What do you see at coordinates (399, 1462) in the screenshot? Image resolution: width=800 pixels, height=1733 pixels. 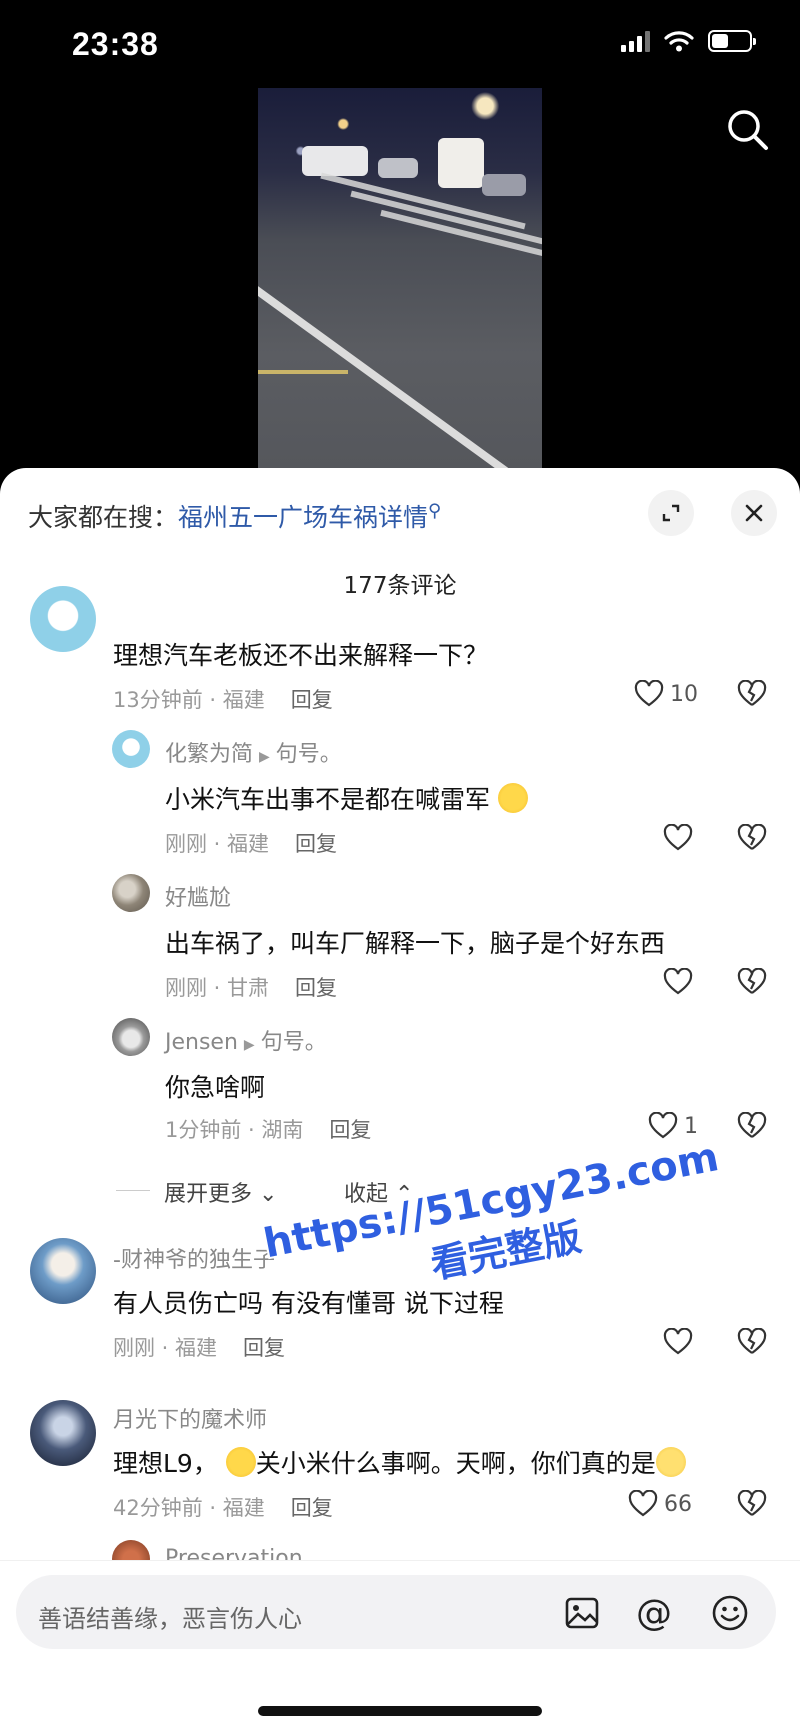 I see `comment-text: 理想L9， 关小米什么事啊。天啊，你们真的是` at bounding box center [399, 1462].